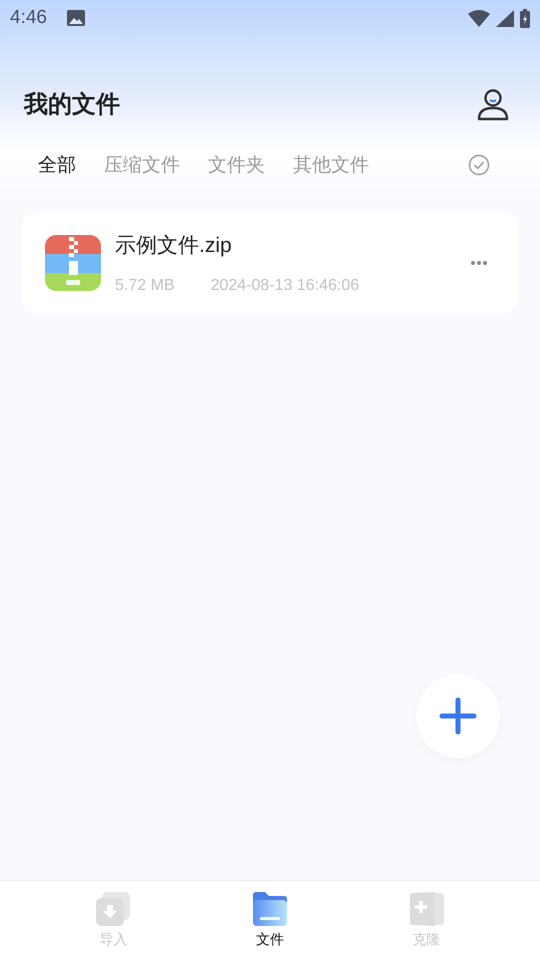 This screenshot has width=540, height=960. Describe the element at coordinates (270, 263) in the screenshot. I see `file-card: 示例文件.zip 5.72 MB 2024-08-13 16:46:06` at that location.